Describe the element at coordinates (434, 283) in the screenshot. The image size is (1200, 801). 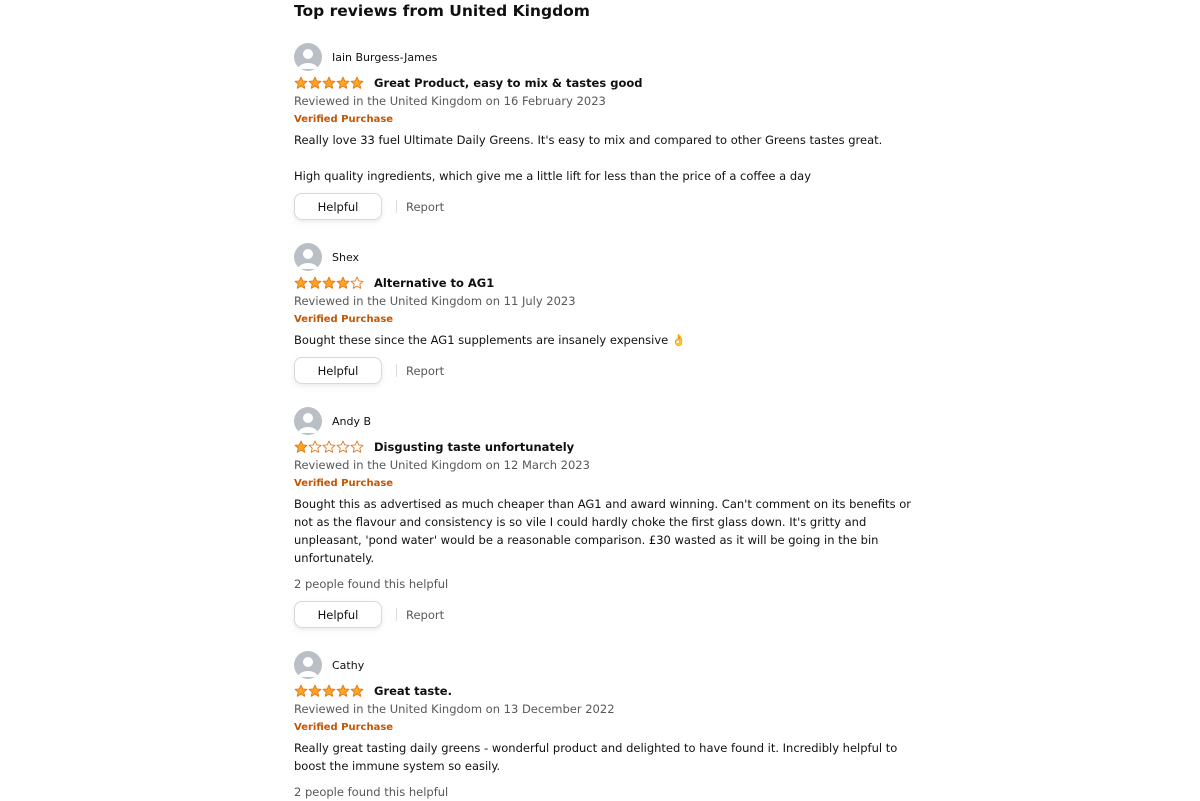
I see `review-title: Alternative to AG1` at that location.